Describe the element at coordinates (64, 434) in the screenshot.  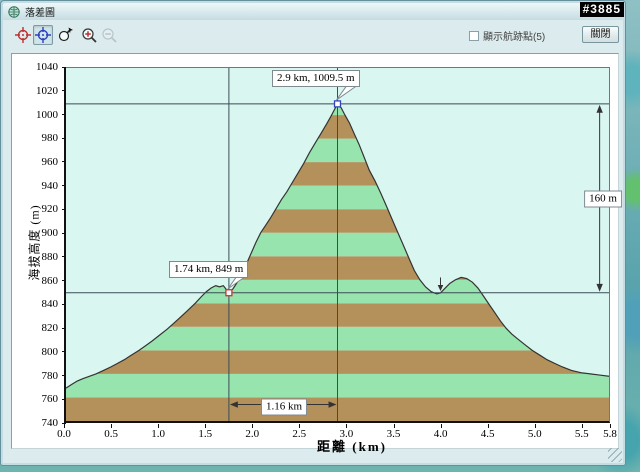
I see `x-tick-label: 0.0` at that location.